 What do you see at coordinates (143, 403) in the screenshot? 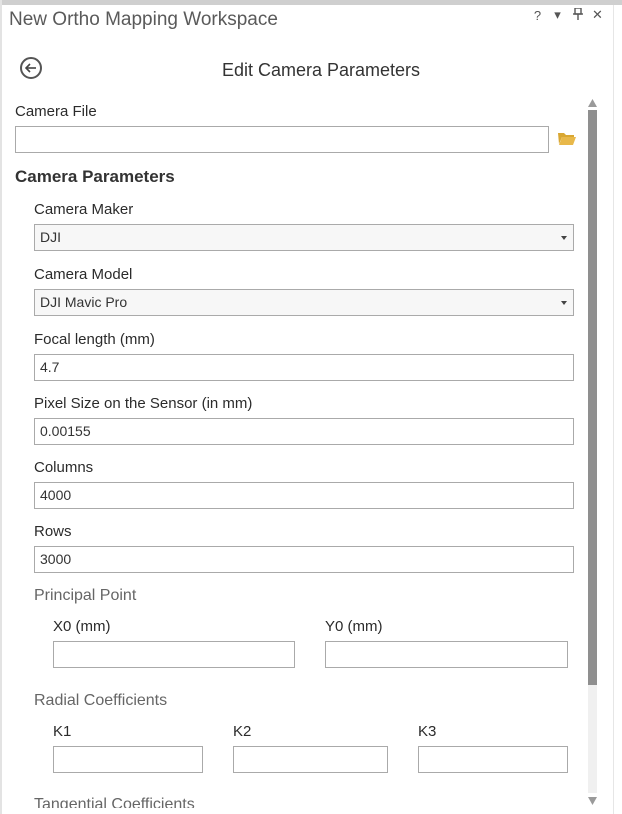
I see `pixel-size-label: Pixel Size on the Sensor (in mm)` at bounding box center [143, 403].